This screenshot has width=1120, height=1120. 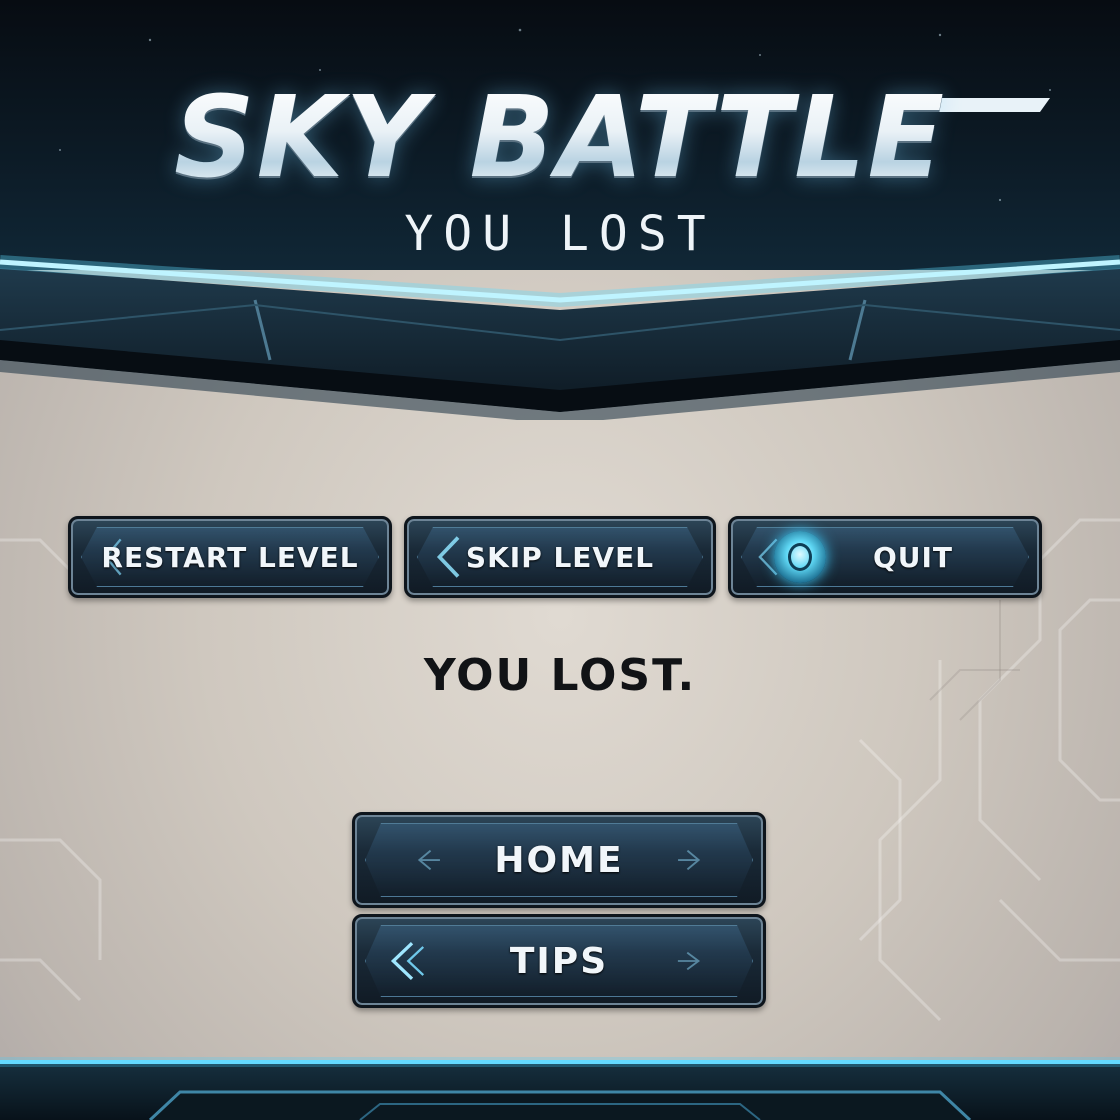 I want to click on tips-button: TIPS, so click(x=559, y=961).